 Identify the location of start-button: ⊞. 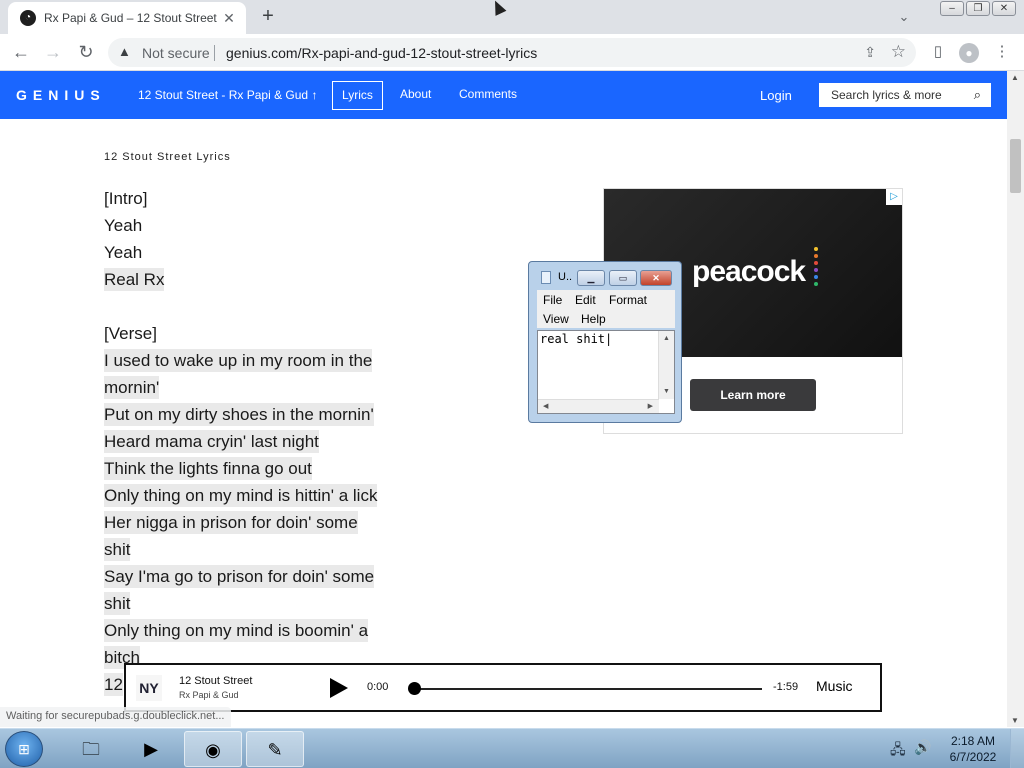
(24, 749).